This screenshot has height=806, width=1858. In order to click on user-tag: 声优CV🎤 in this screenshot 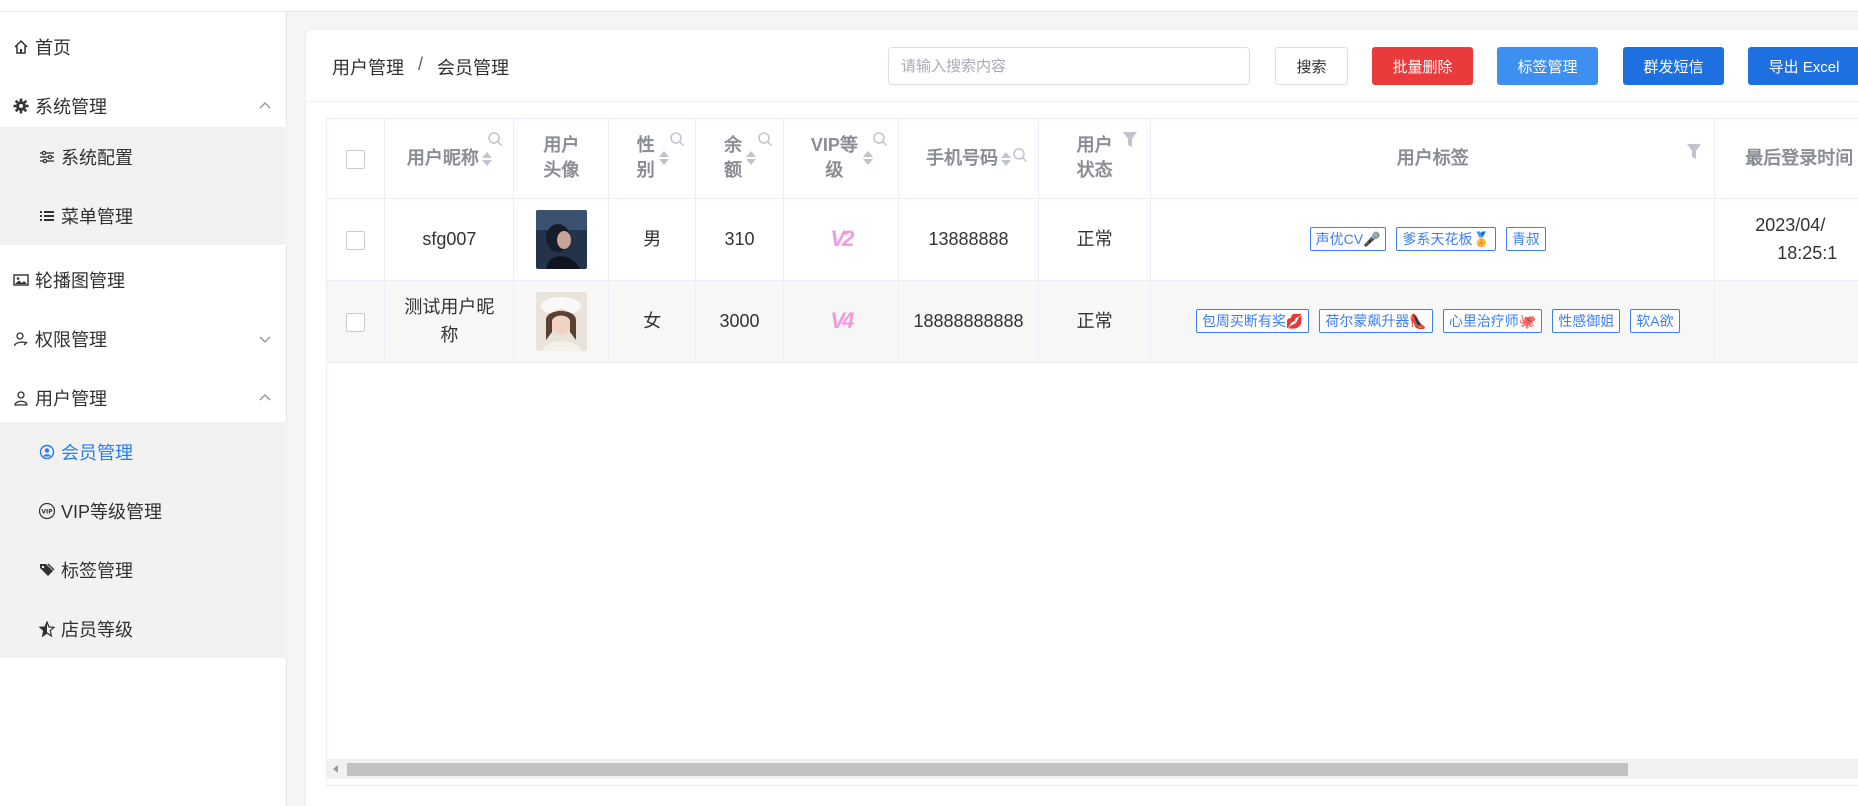, I will do `click(1348, 239)`.